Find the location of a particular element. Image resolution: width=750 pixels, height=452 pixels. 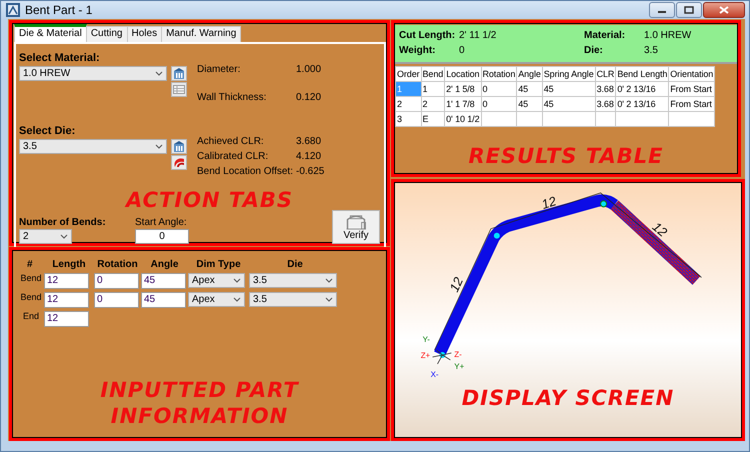

column-header: Bend Length is located at coordinates (642, 73).